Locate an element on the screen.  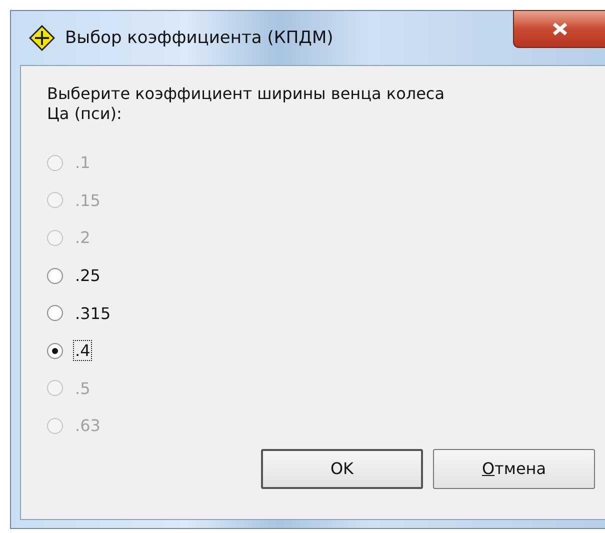
option-label: .315 is located at coordinates (93, 313).